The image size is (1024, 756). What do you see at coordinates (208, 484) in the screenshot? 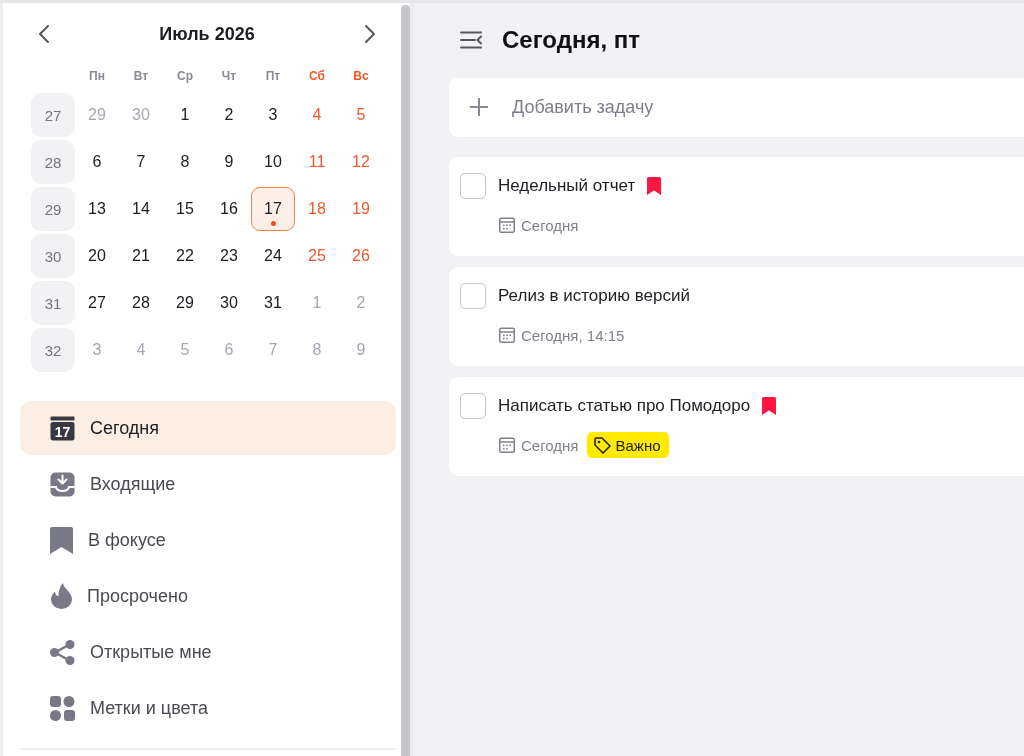
I see `nav-item: Входящие` at bounding box center [208, 484].